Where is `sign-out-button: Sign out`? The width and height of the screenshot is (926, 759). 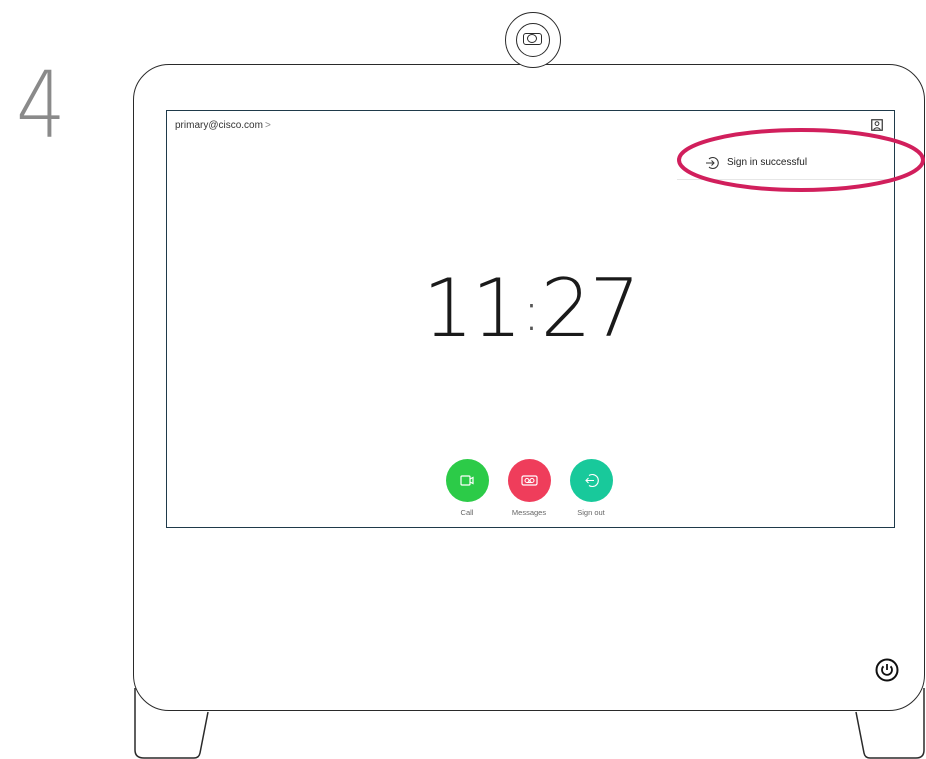 sign-out-button: Sign out is located at coordinates (591, 488).